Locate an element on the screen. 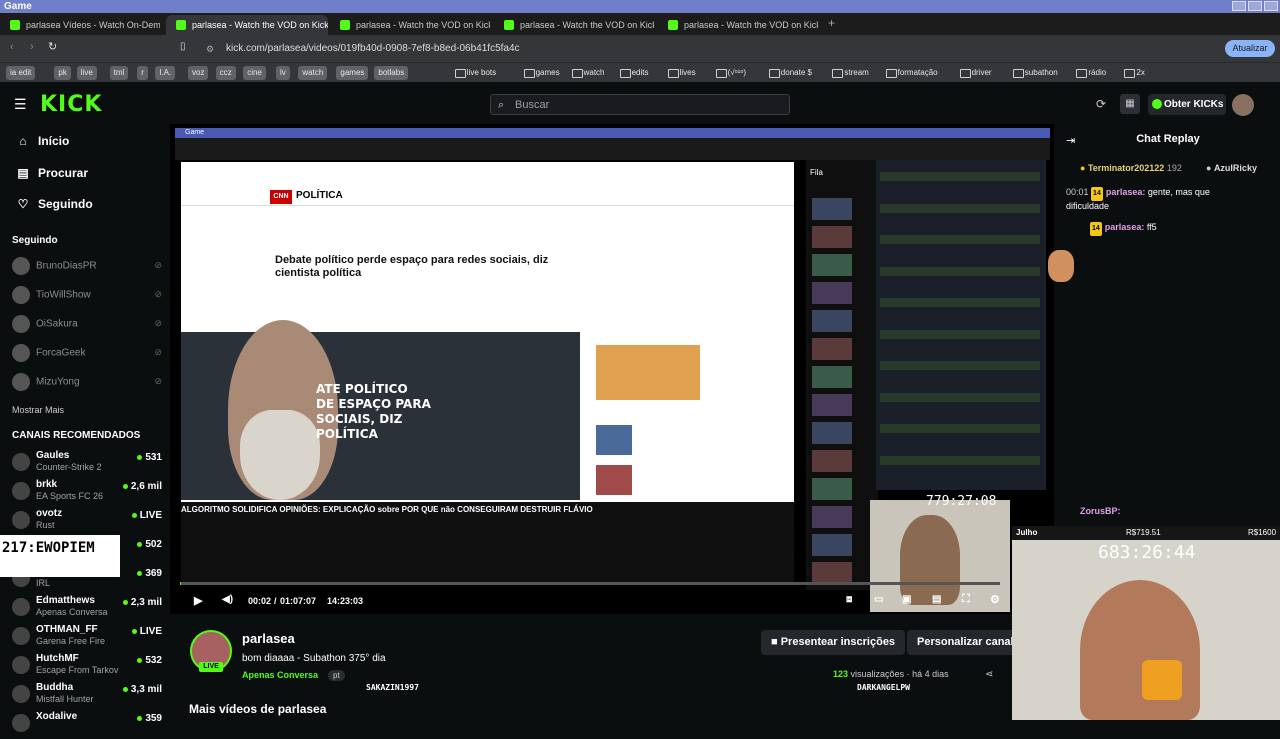  play-icon: ▶ is located at coordinates (198, 600).